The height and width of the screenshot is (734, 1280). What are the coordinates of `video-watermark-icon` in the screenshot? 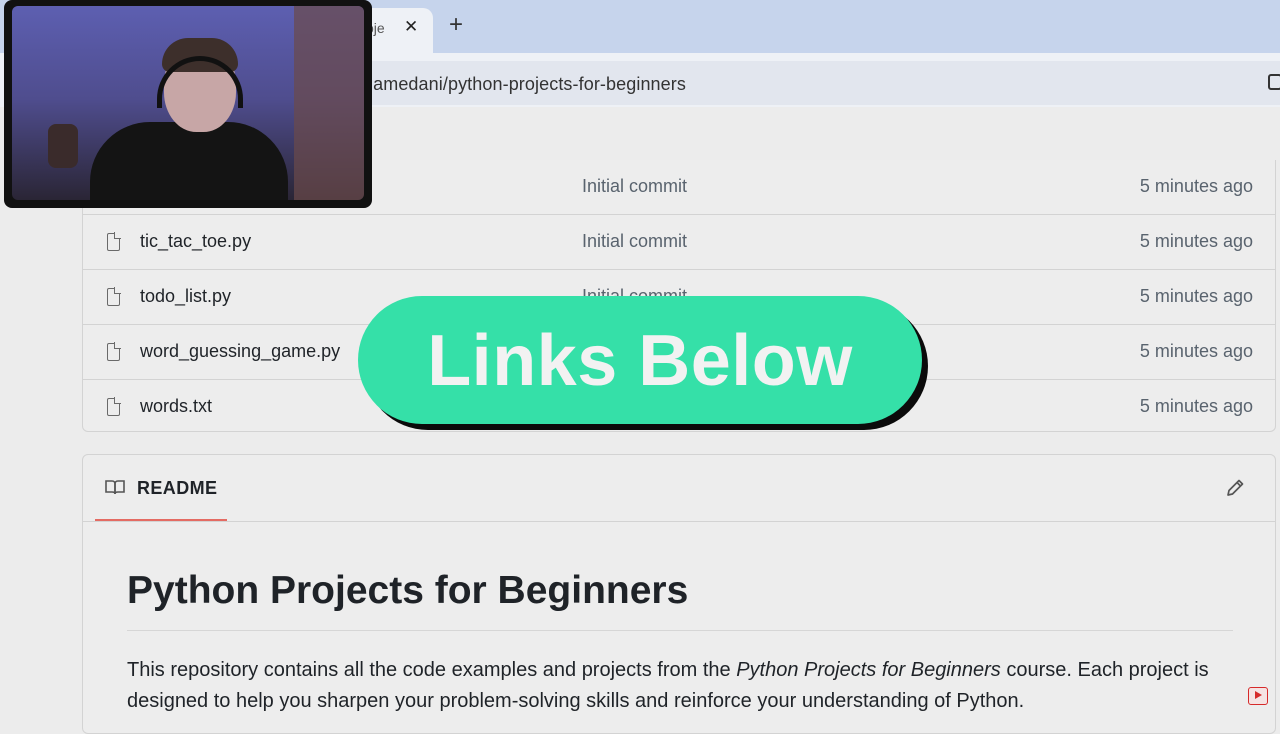 It's located at (1258, 696).